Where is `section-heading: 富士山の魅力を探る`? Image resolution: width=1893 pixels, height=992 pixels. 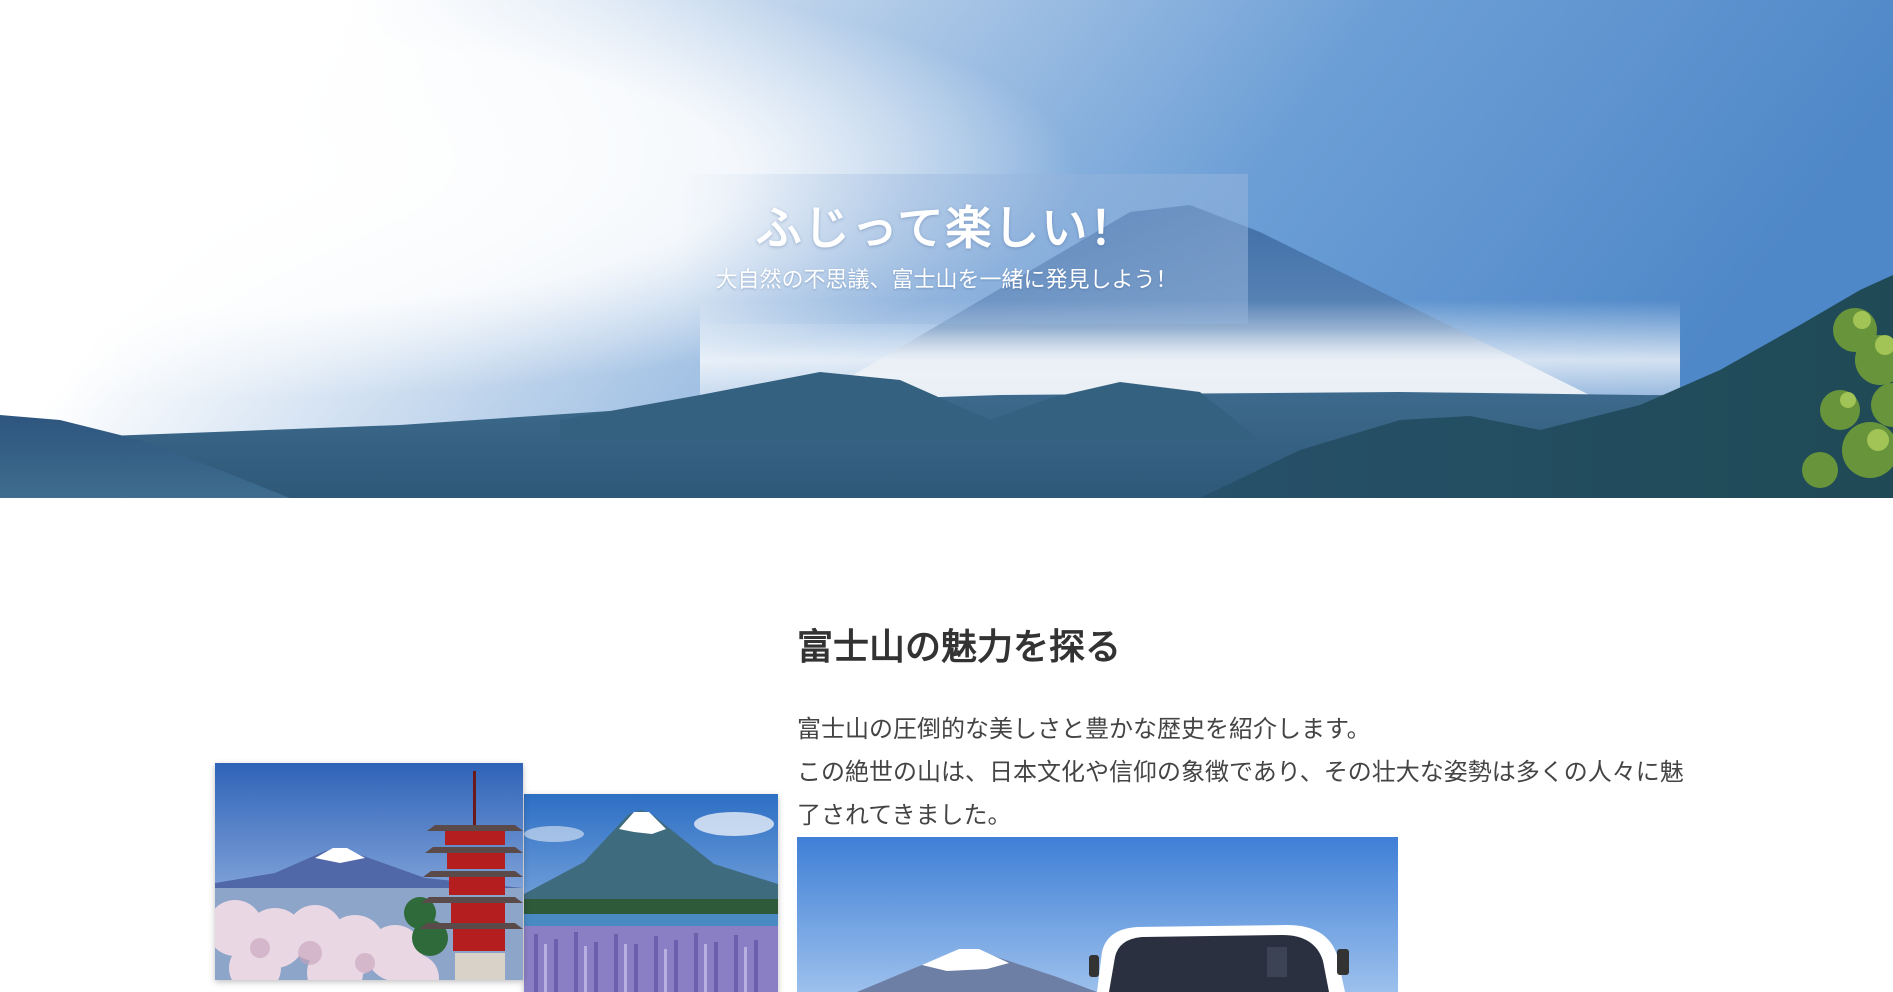 section-heading: 富士山の魅力を探る is located at coordinates (959, 647).